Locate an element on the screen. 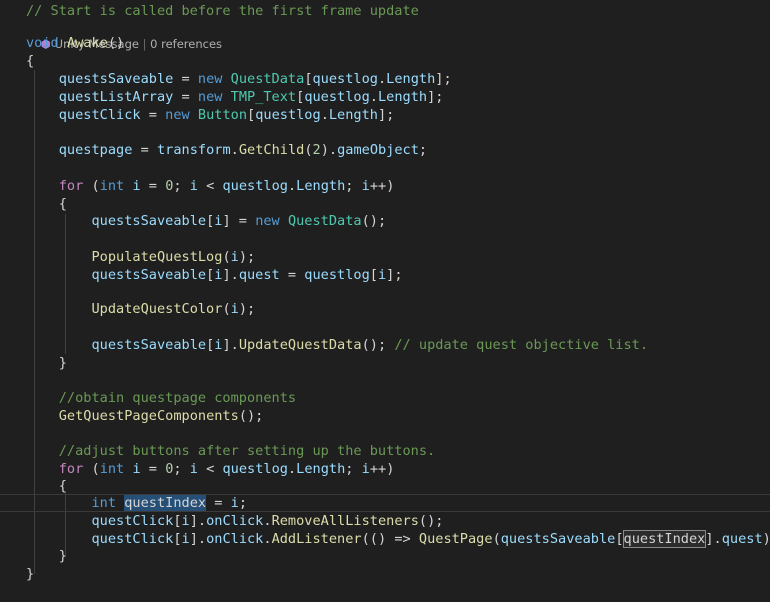  code-line: questsSaveable[i].quest = questlog[i]; is located at coordinates (385, 275).